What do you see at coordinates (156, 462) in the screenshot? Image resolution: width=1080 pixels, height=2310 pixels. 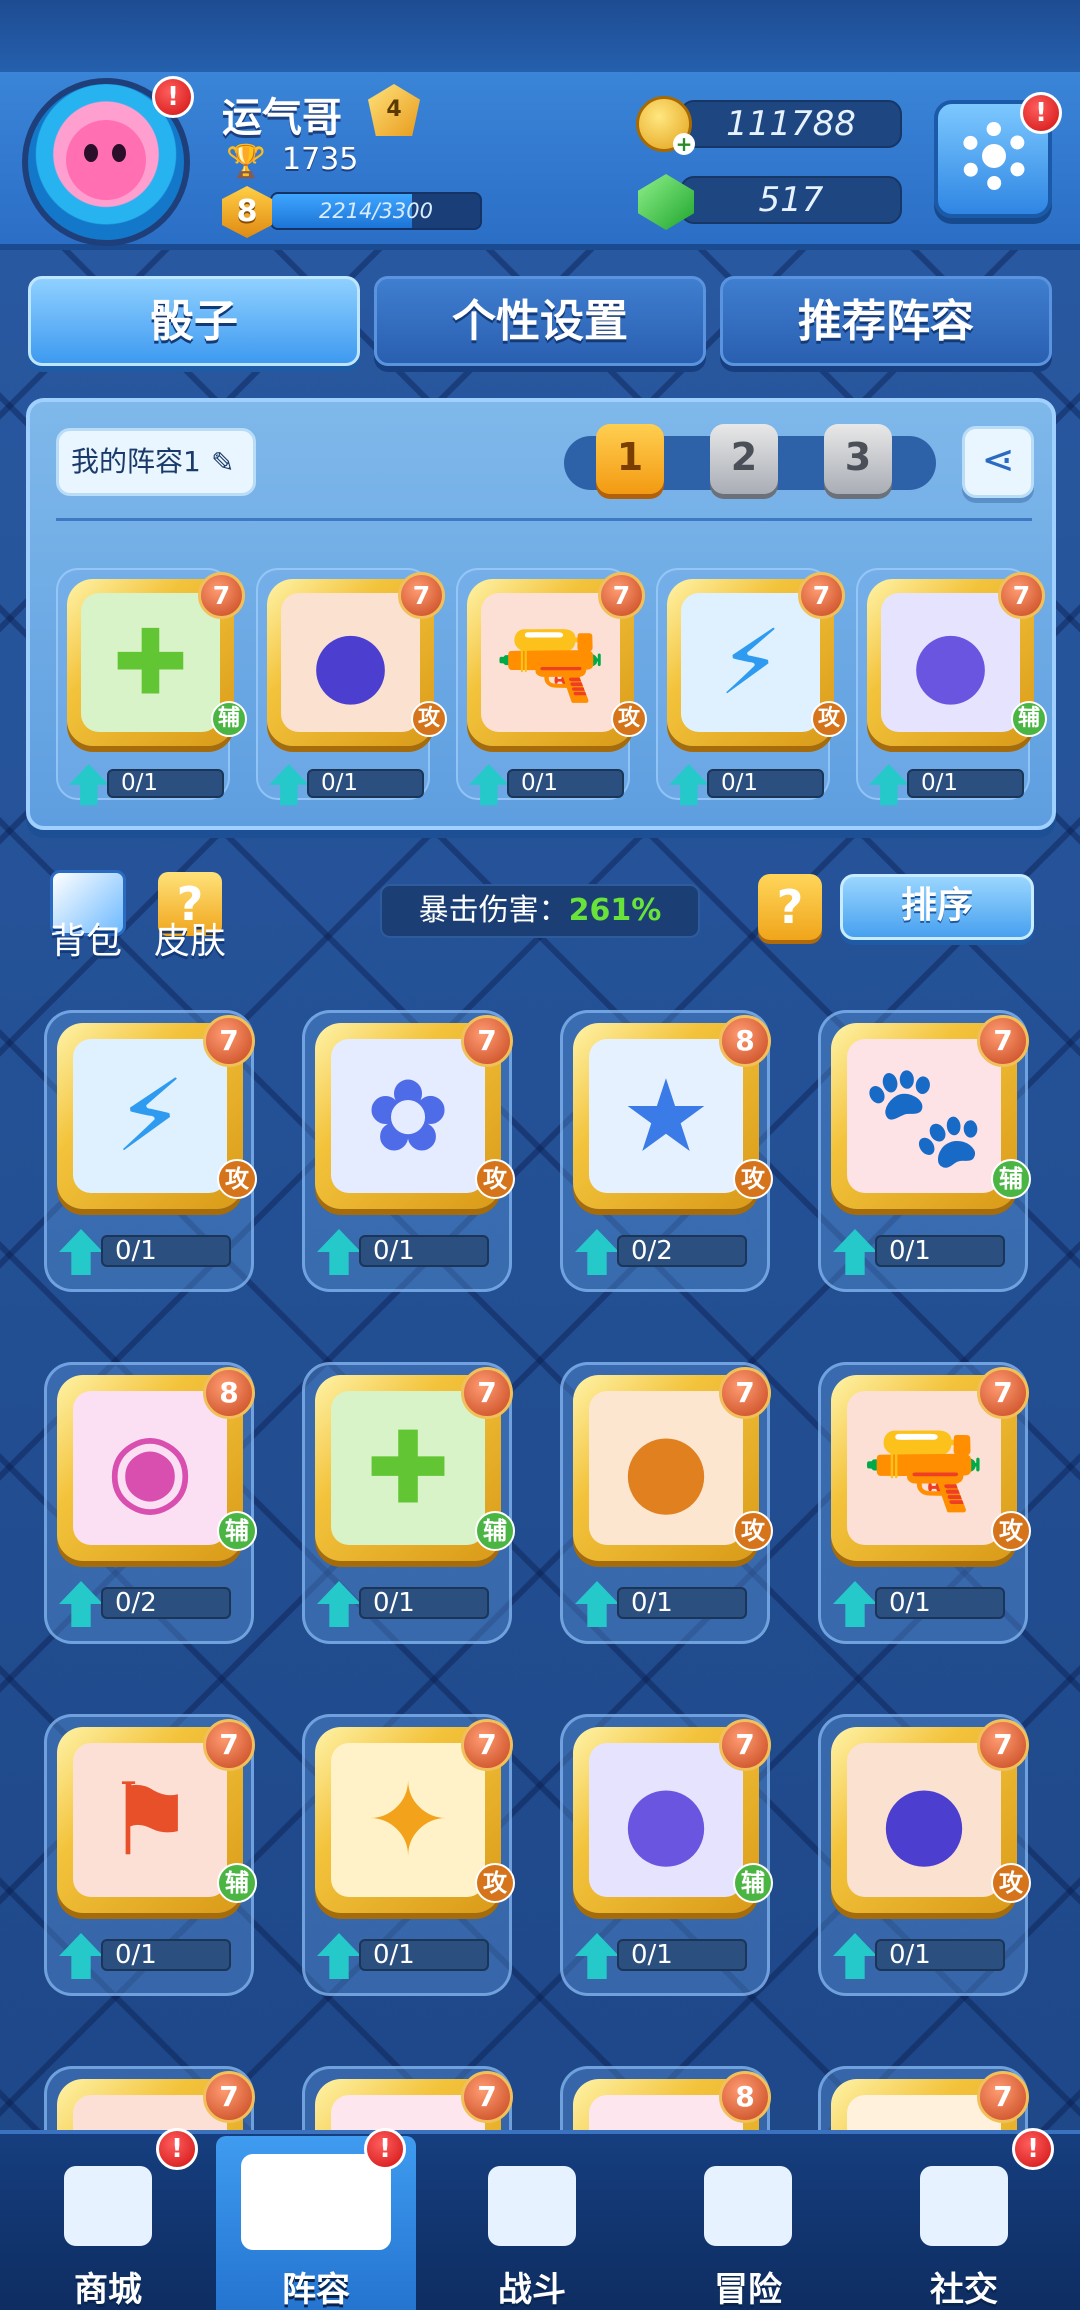 I see `deck-name-button: 我的阵容1 ✎` at bounding box center [156, 462].